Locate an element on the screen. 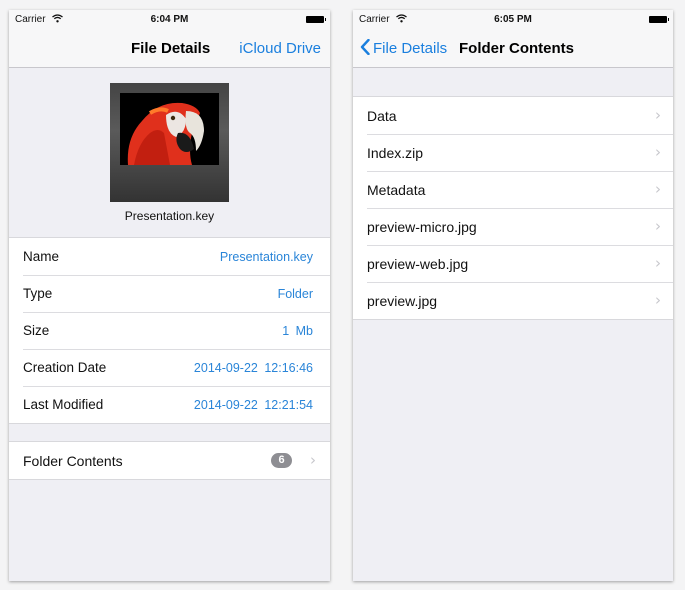  detail-label: Size is located at coordinates (36, 330).